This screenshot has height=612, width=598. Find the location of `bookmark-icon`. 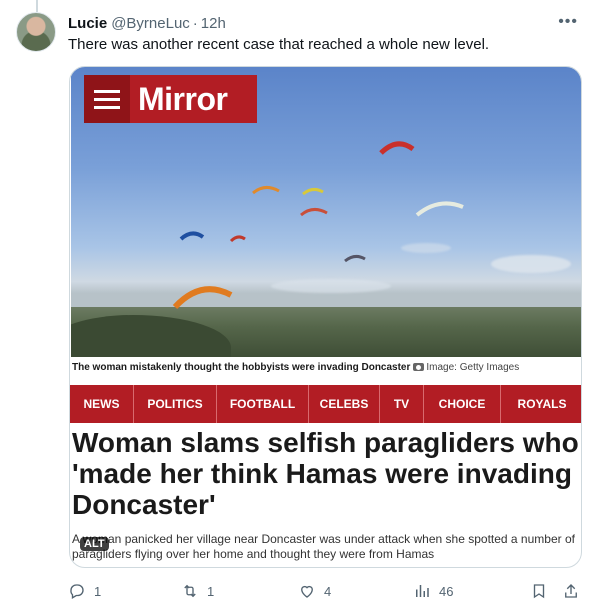

bookmark-icon is located at coordinates (539, 591).